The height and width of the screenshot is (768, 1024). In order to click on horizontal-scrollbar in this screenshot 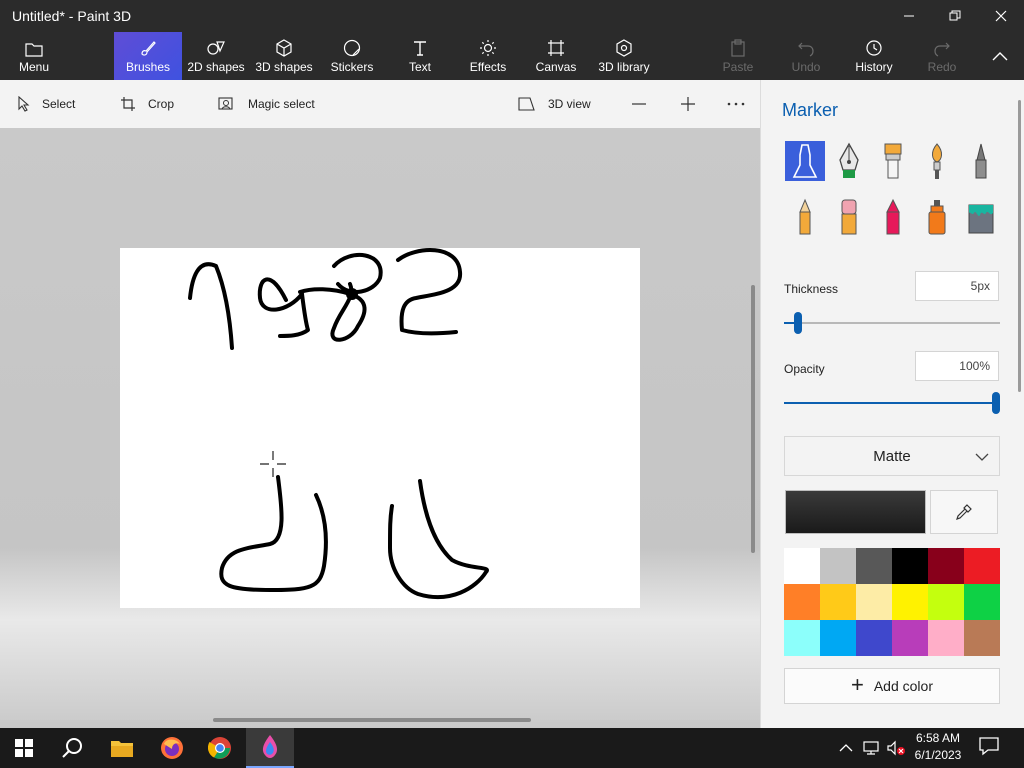, I will do `click(372, 720)`.